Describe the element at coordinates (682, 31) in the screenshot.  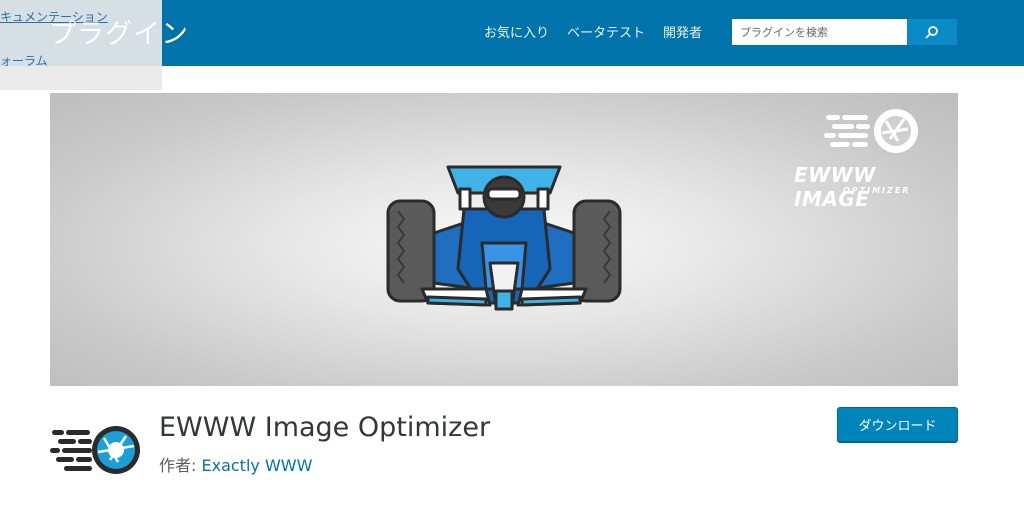
I see `nav-developers: 開発者` at that location.